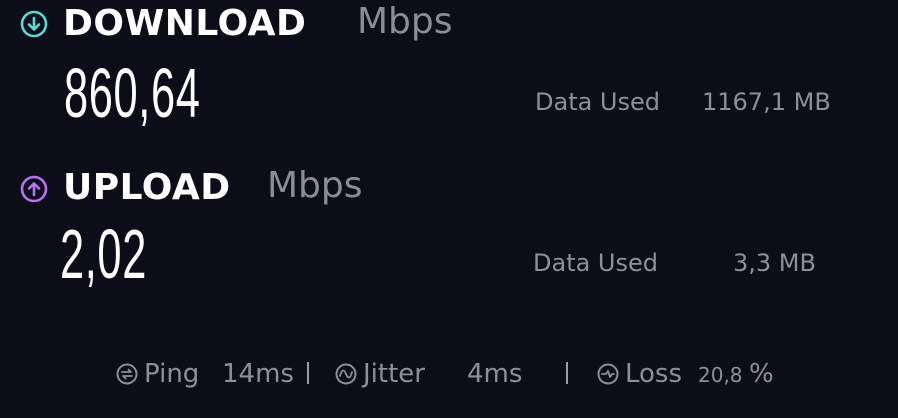 Image resolution: width=898 pixels, height=418 pixels. Describe the element at coordinates (405, 21) in the screenshot. I see `download-unit: Mbps` at that location.